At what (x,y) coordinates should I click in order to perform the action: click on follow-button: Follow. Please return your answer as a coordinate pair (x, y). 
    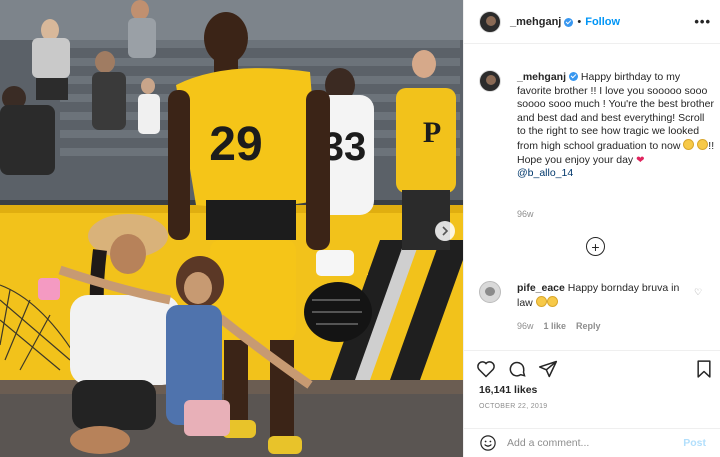
    Looking at the image, I should click on (602, 22).